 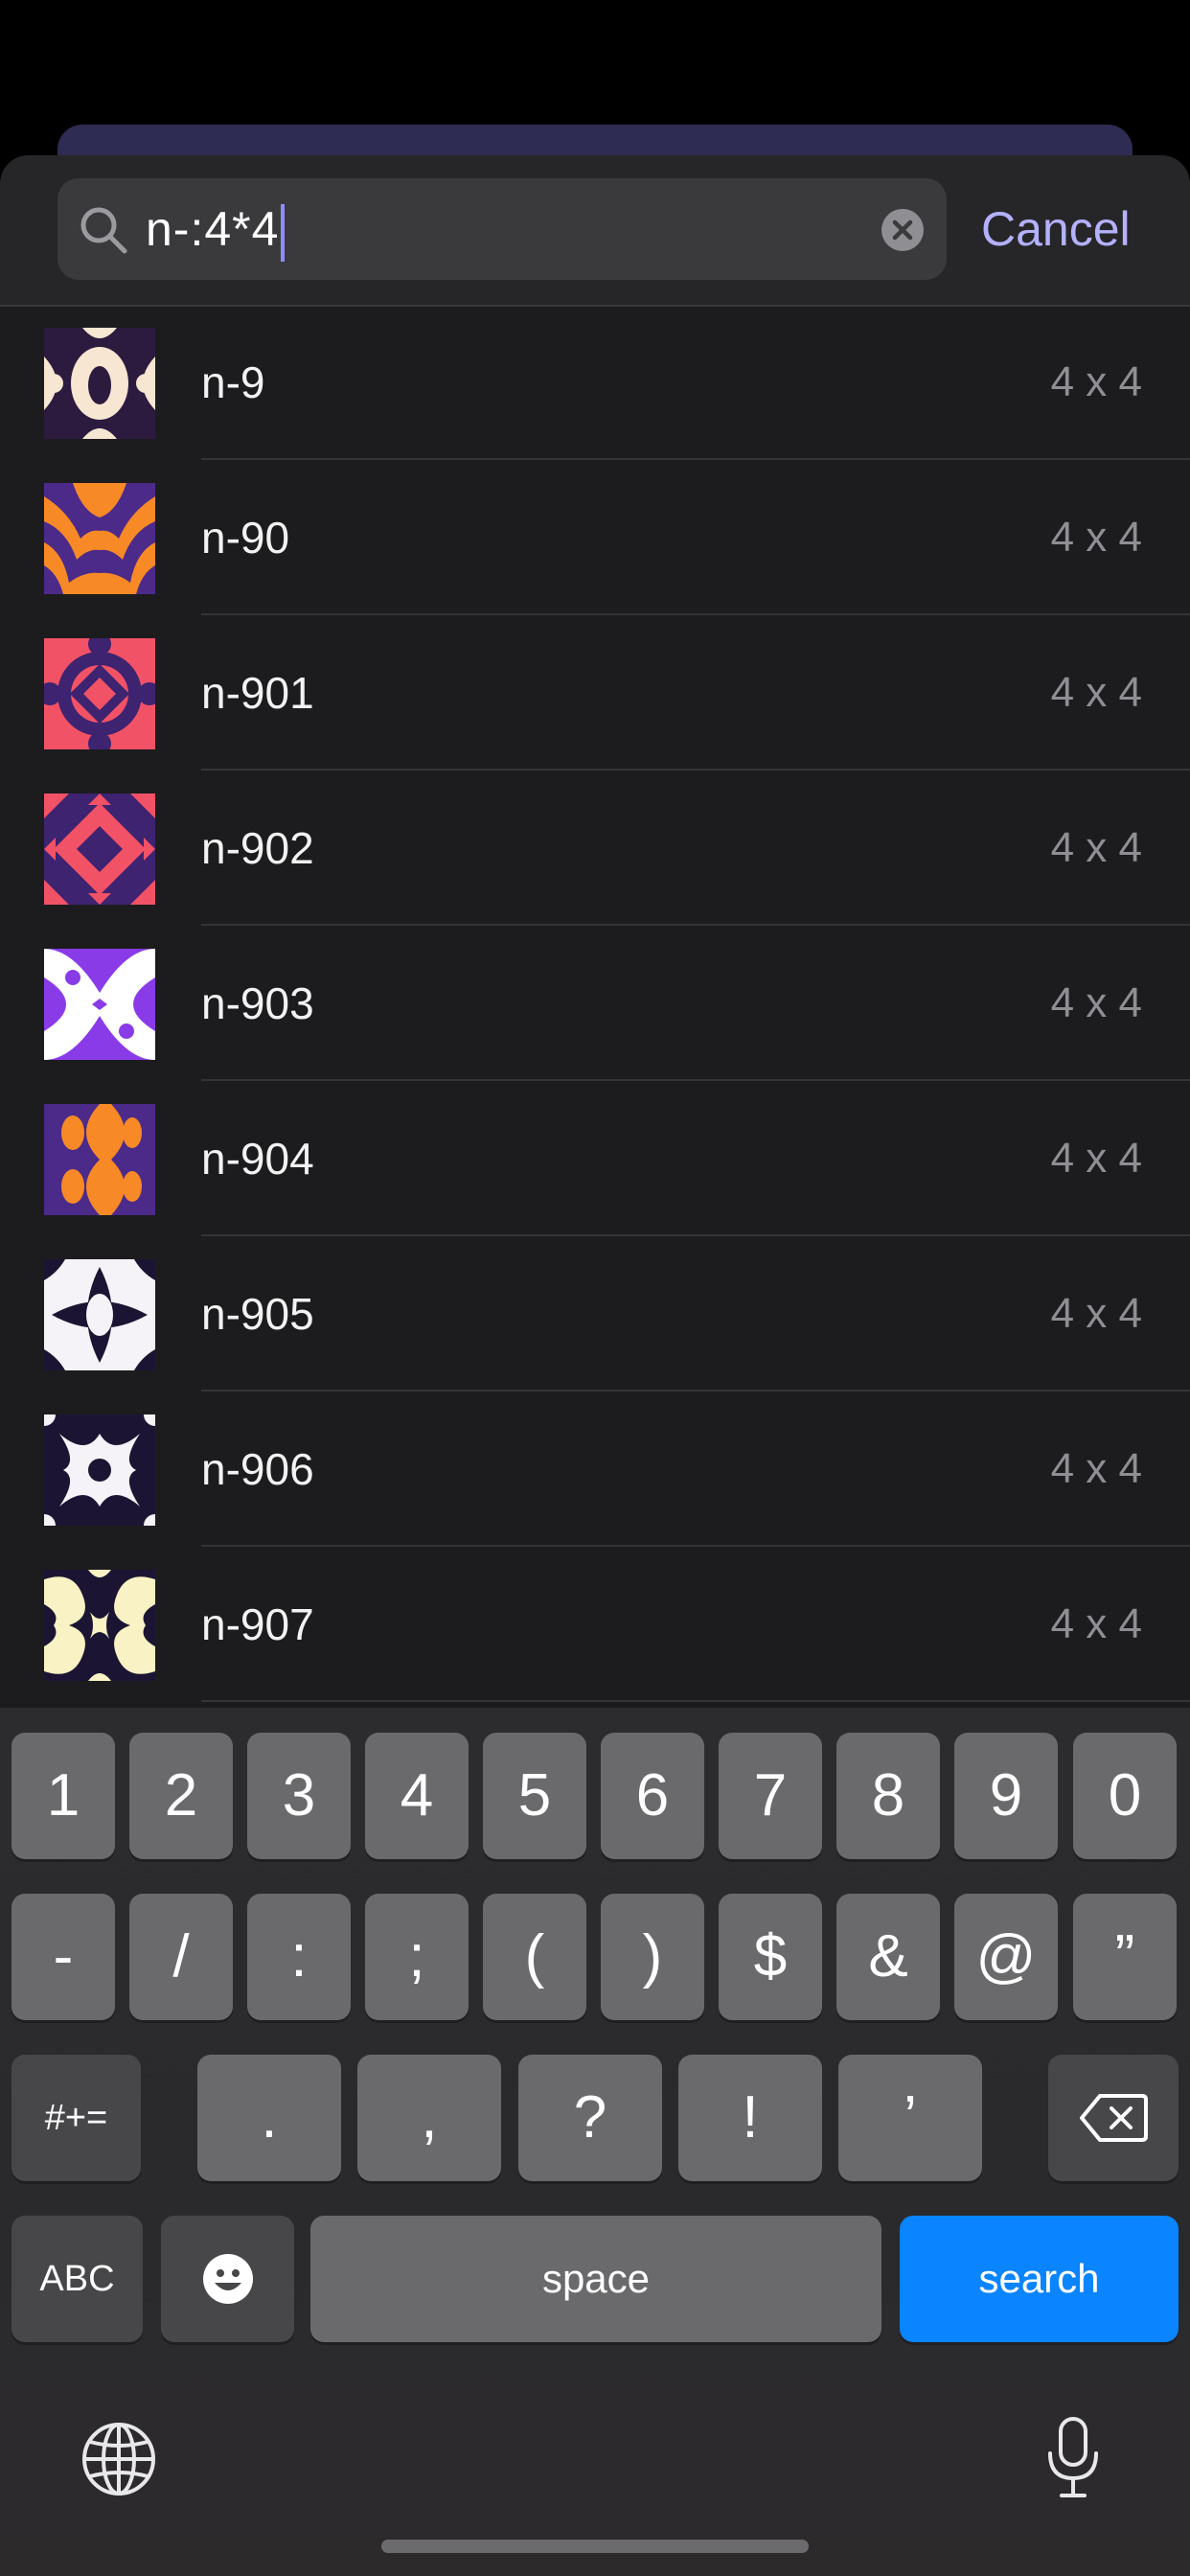 I want to click on key-ampersand: &, so click(x=888, y=1957).